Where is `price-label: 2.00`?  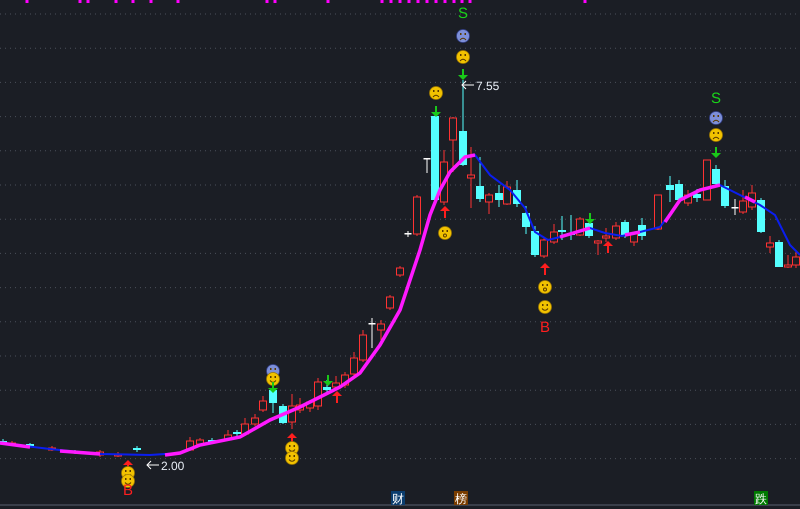 price-label: 2.00 is located at coordinates (172, 466).